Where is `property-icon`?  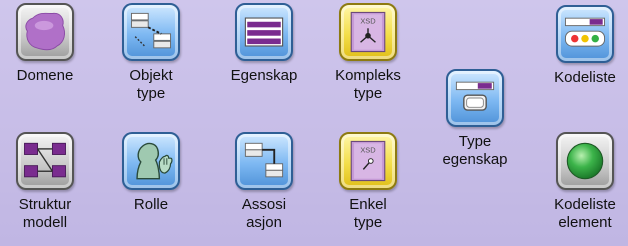 property-icon is located at coordinates (264, 32).